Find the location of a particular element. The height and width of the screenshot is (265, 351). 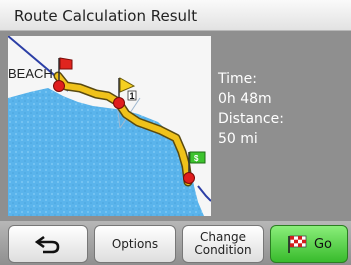

back-arrow-icon is located at coordinates (47, 244).